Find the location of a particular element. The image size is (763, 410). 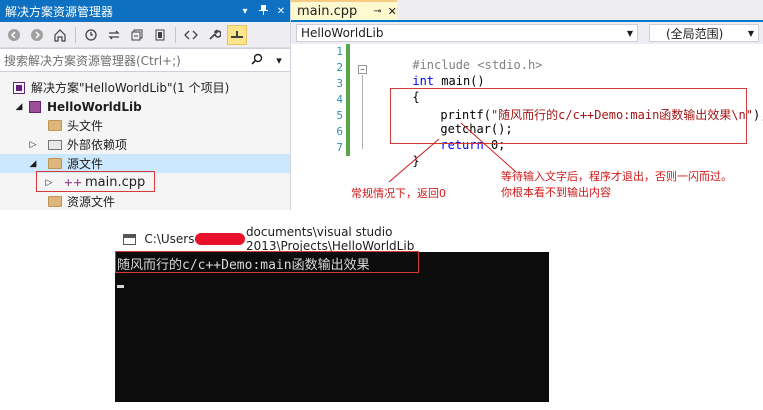

editor-navigation-bar: HelloWorldLib ▼ (全局范围) ▼ is located at coordinates (527, 33).